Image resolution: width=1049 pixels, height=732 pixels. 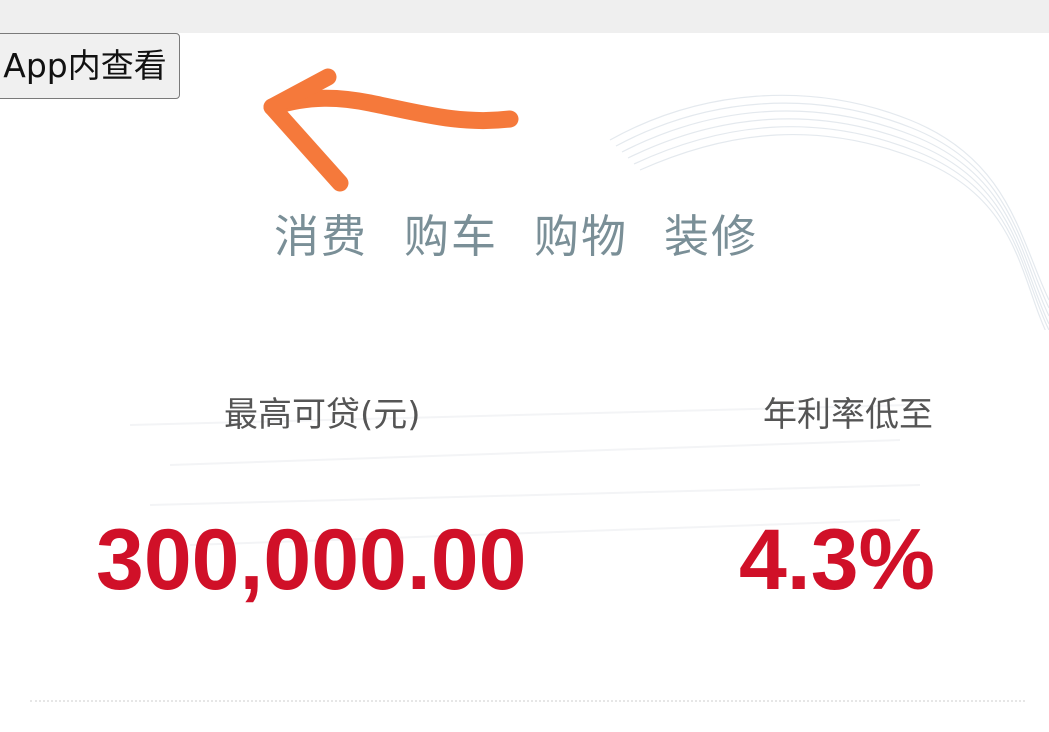 I want to click on max-loan-value: 300,000.00, so click(x=311, y=560).